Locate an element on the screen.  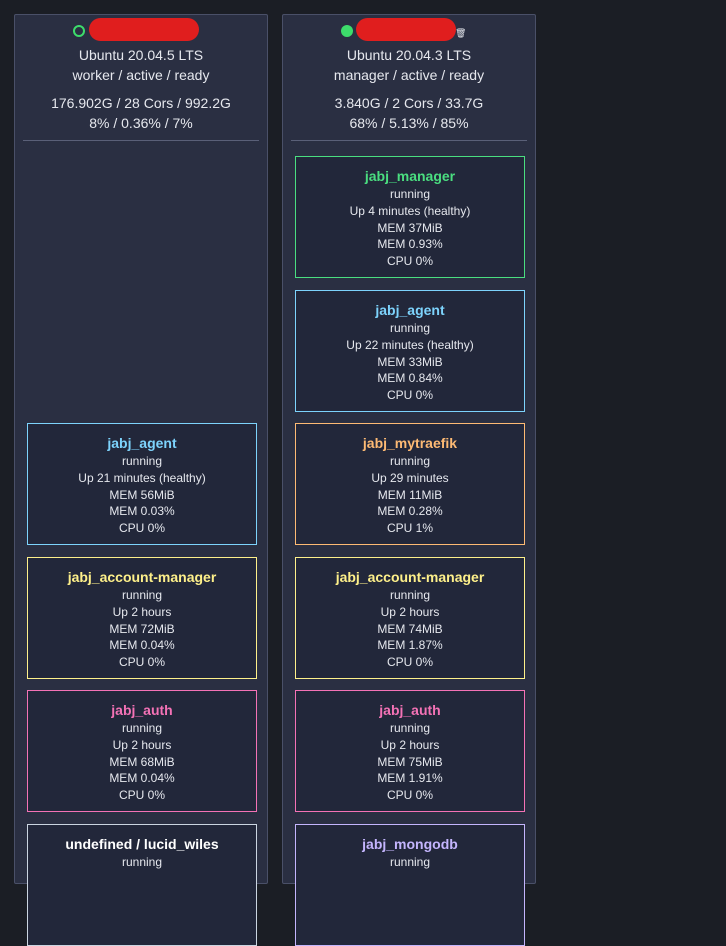
node-usage: 8% / 0.36% / 7% is located at coordinates (141, 123).